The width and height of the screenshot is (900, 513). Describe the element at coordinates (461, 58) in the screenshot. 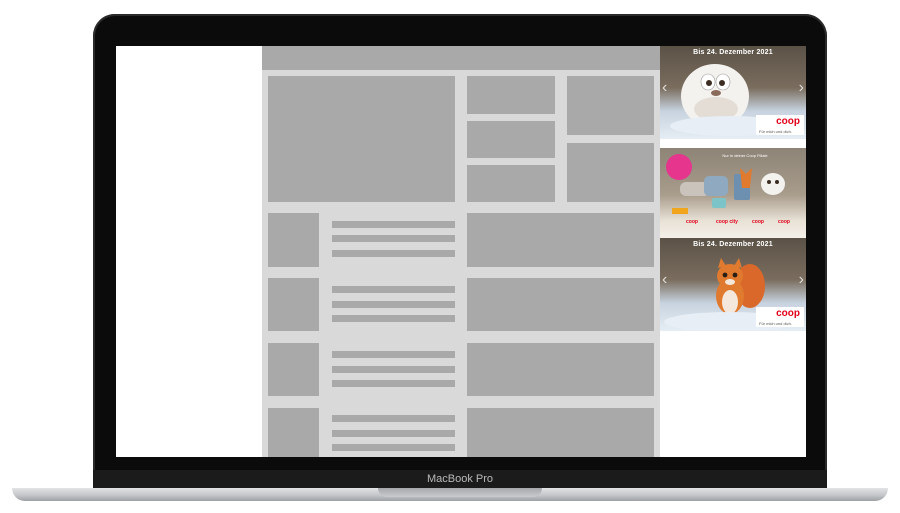

I see `wireframe-header` at that location.